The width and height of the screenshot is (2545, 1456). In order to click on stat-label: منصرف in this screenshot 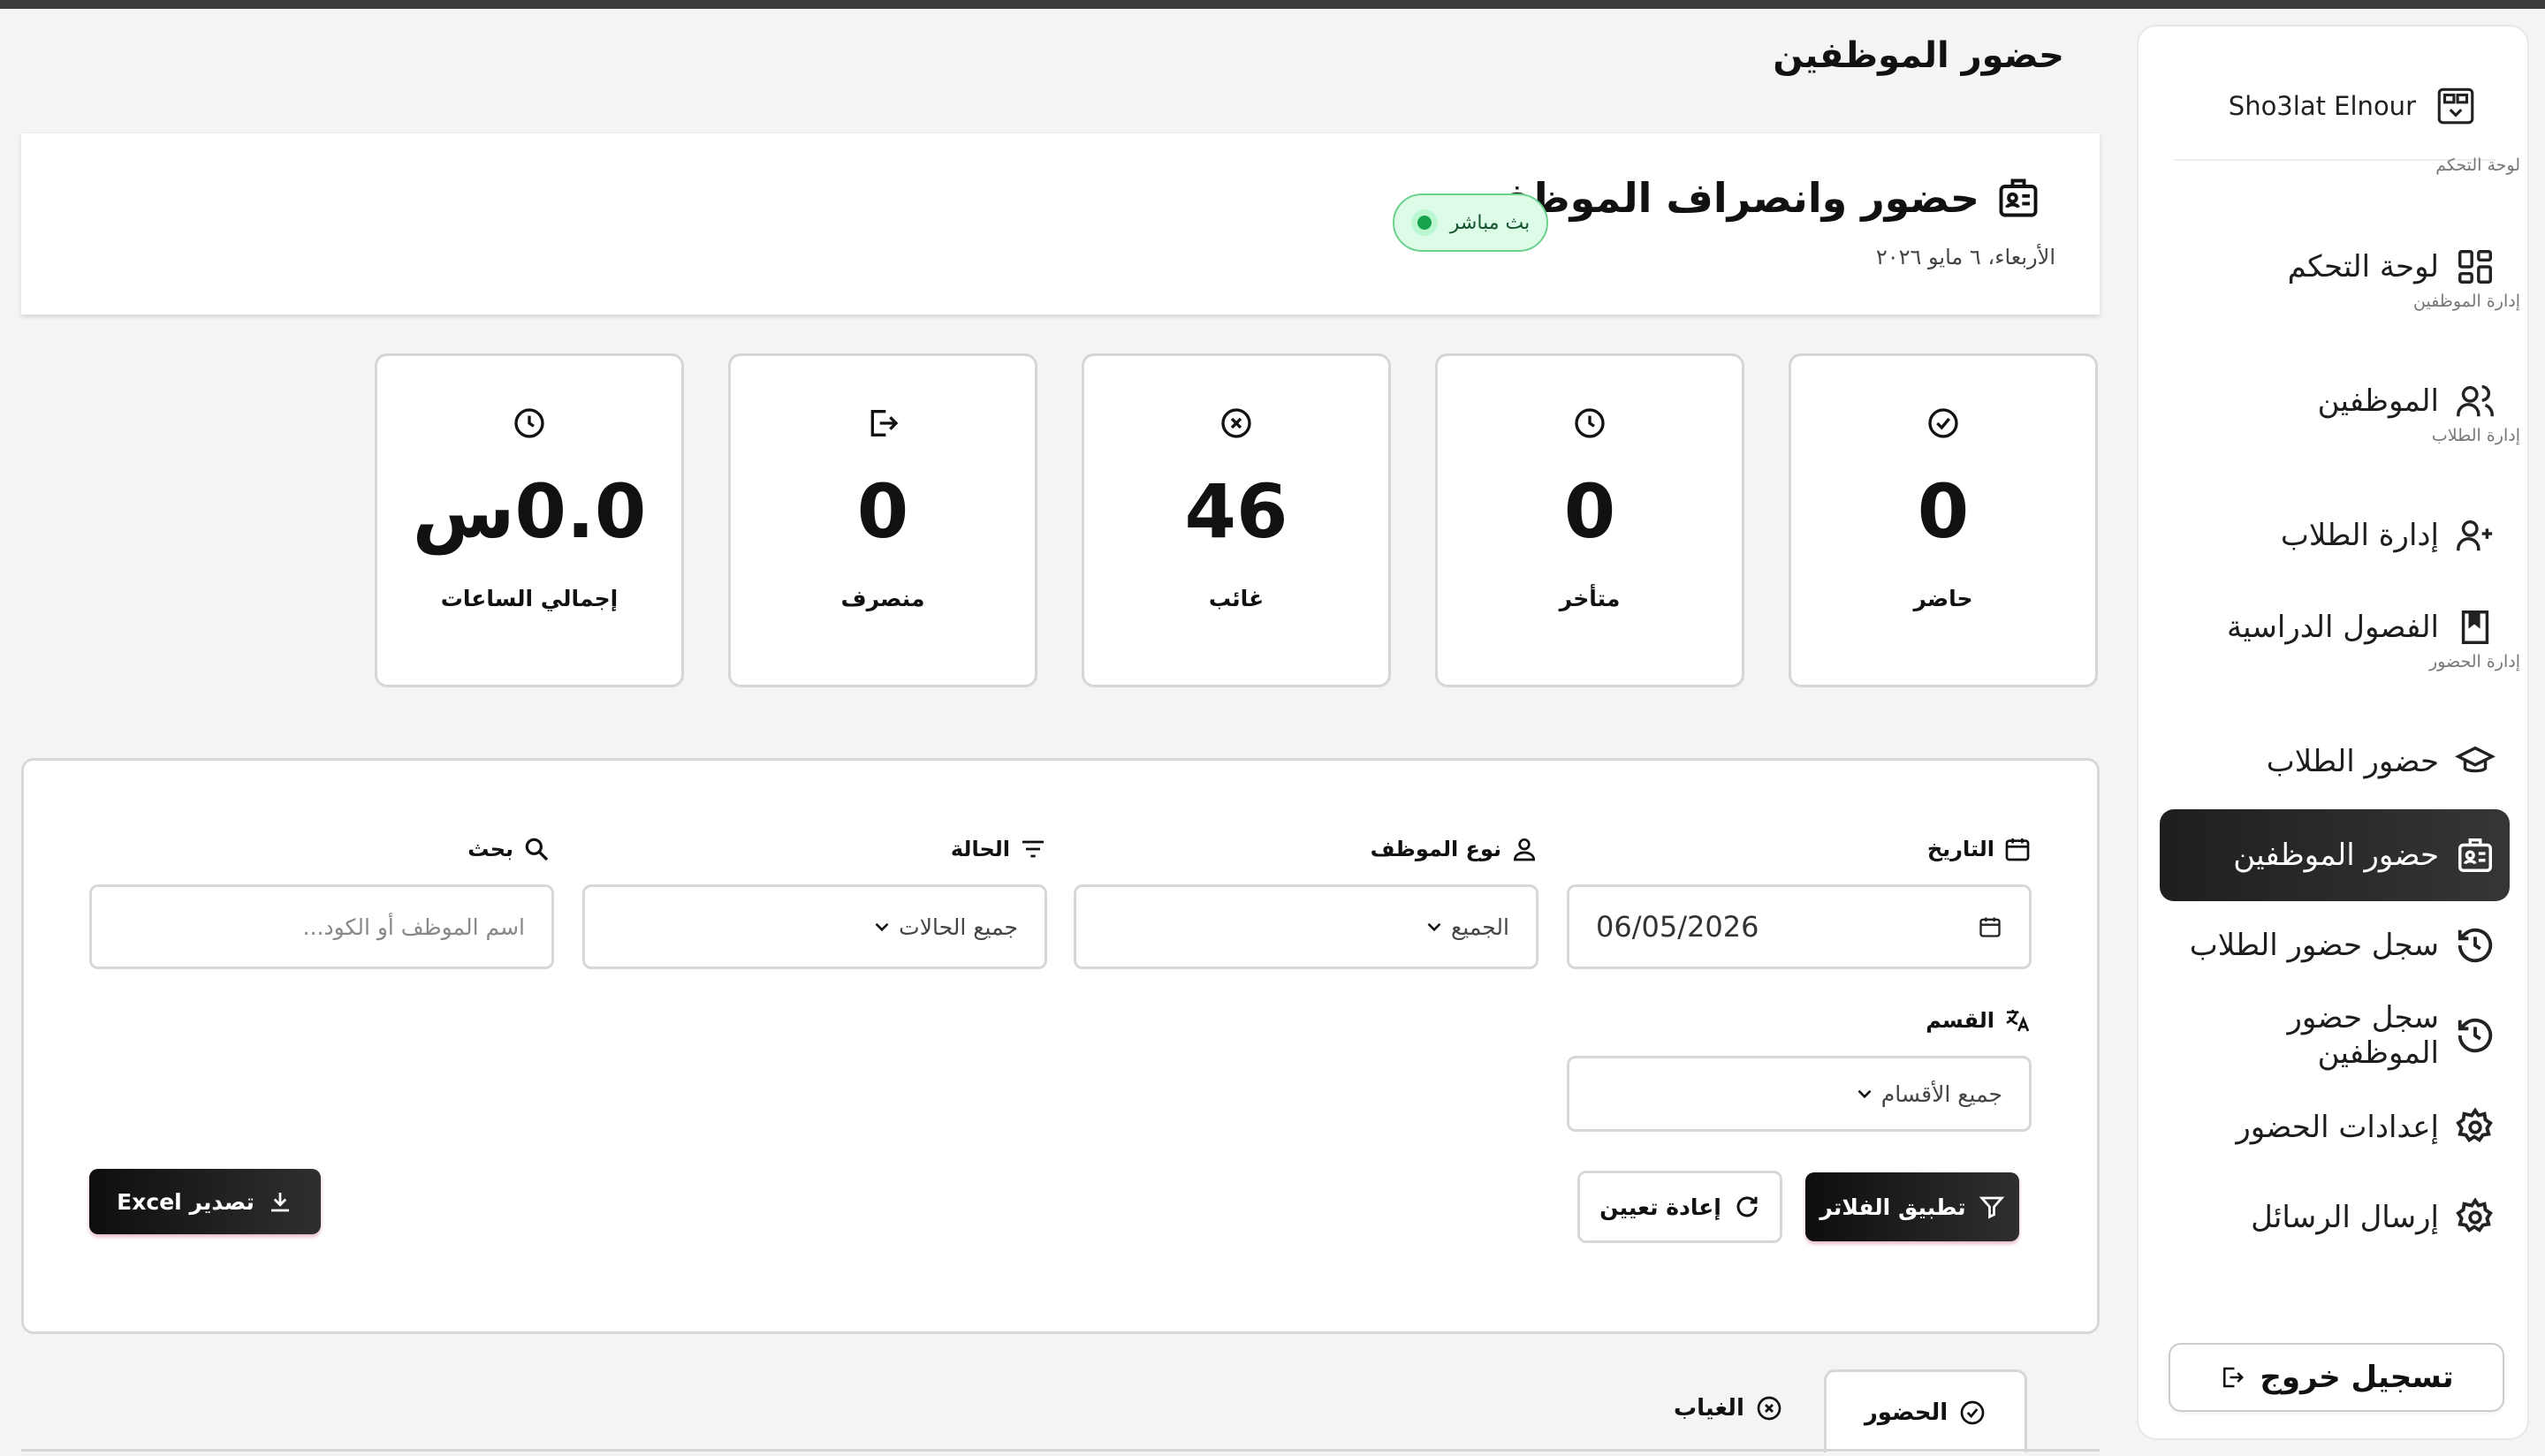, I will do `click(882, 598)`.